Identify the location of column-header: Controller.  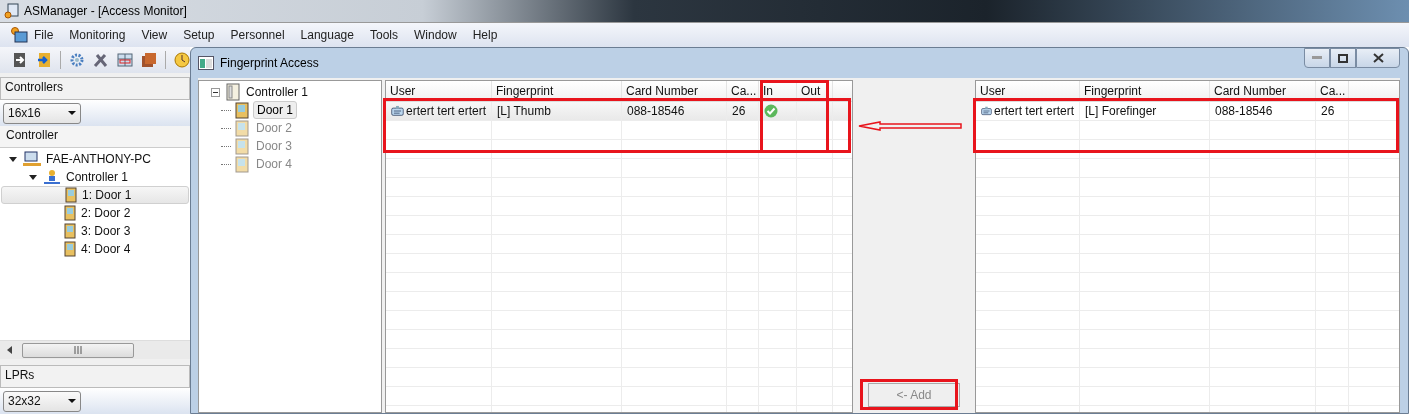
(95, 137).